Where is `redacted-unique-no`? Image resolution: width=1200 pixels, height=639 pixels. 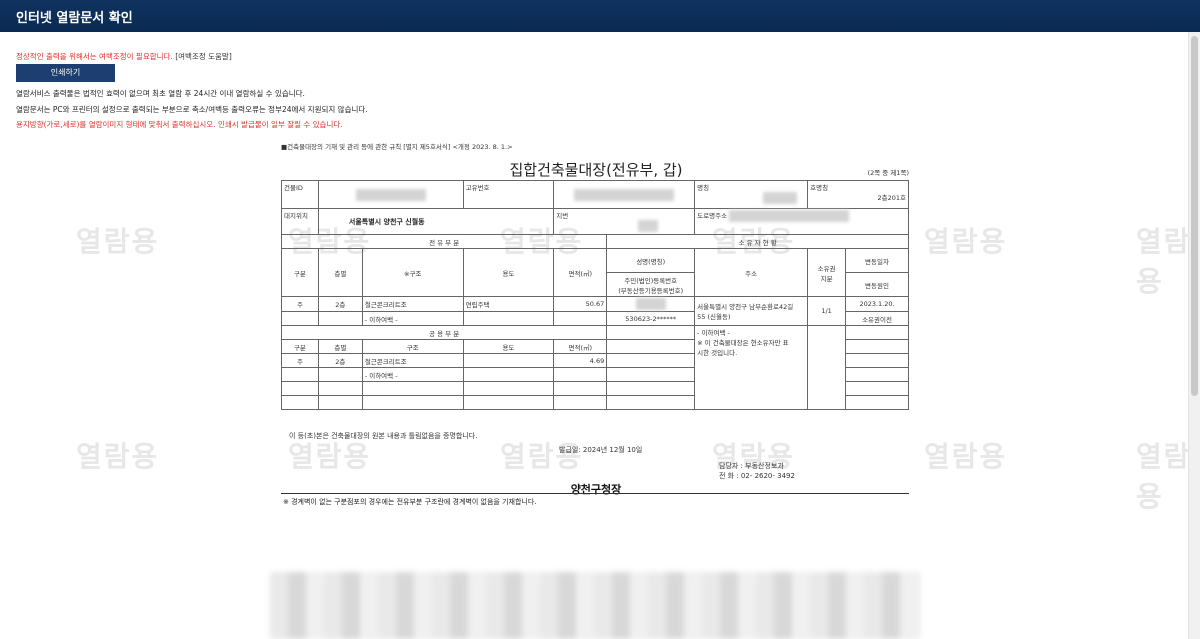 redacted-unique-no is located at coordinates (624, 194).